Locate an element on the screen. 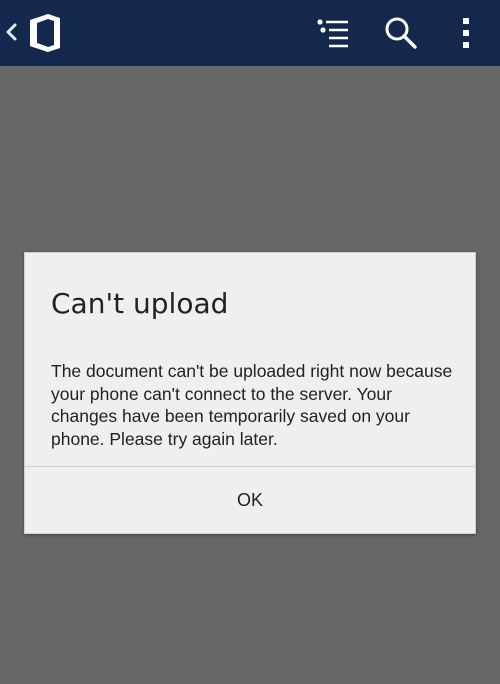 This screenshot has width=500, height=684. more-vert-icon is located at coordinates (466, 33).